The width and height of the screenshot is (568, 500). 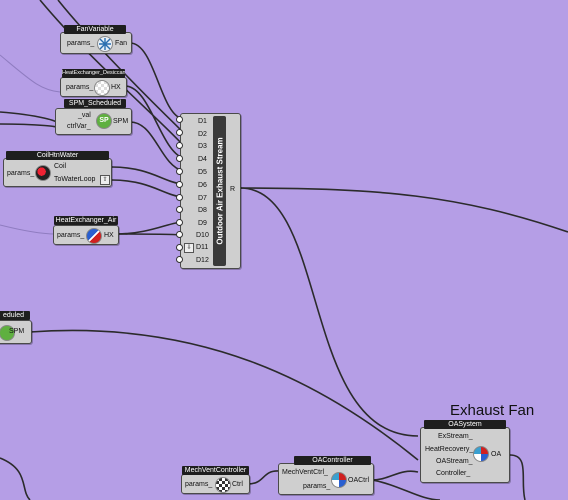 I want to click on r-output: R, so click(x=232, y=189).